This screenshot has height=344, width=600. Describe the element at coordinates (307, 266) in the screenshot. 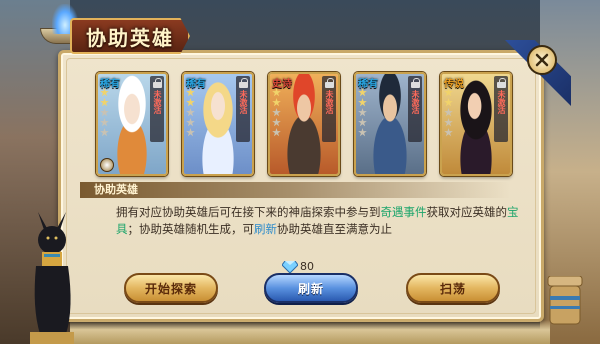

I see `cost-value: 80` at that location.